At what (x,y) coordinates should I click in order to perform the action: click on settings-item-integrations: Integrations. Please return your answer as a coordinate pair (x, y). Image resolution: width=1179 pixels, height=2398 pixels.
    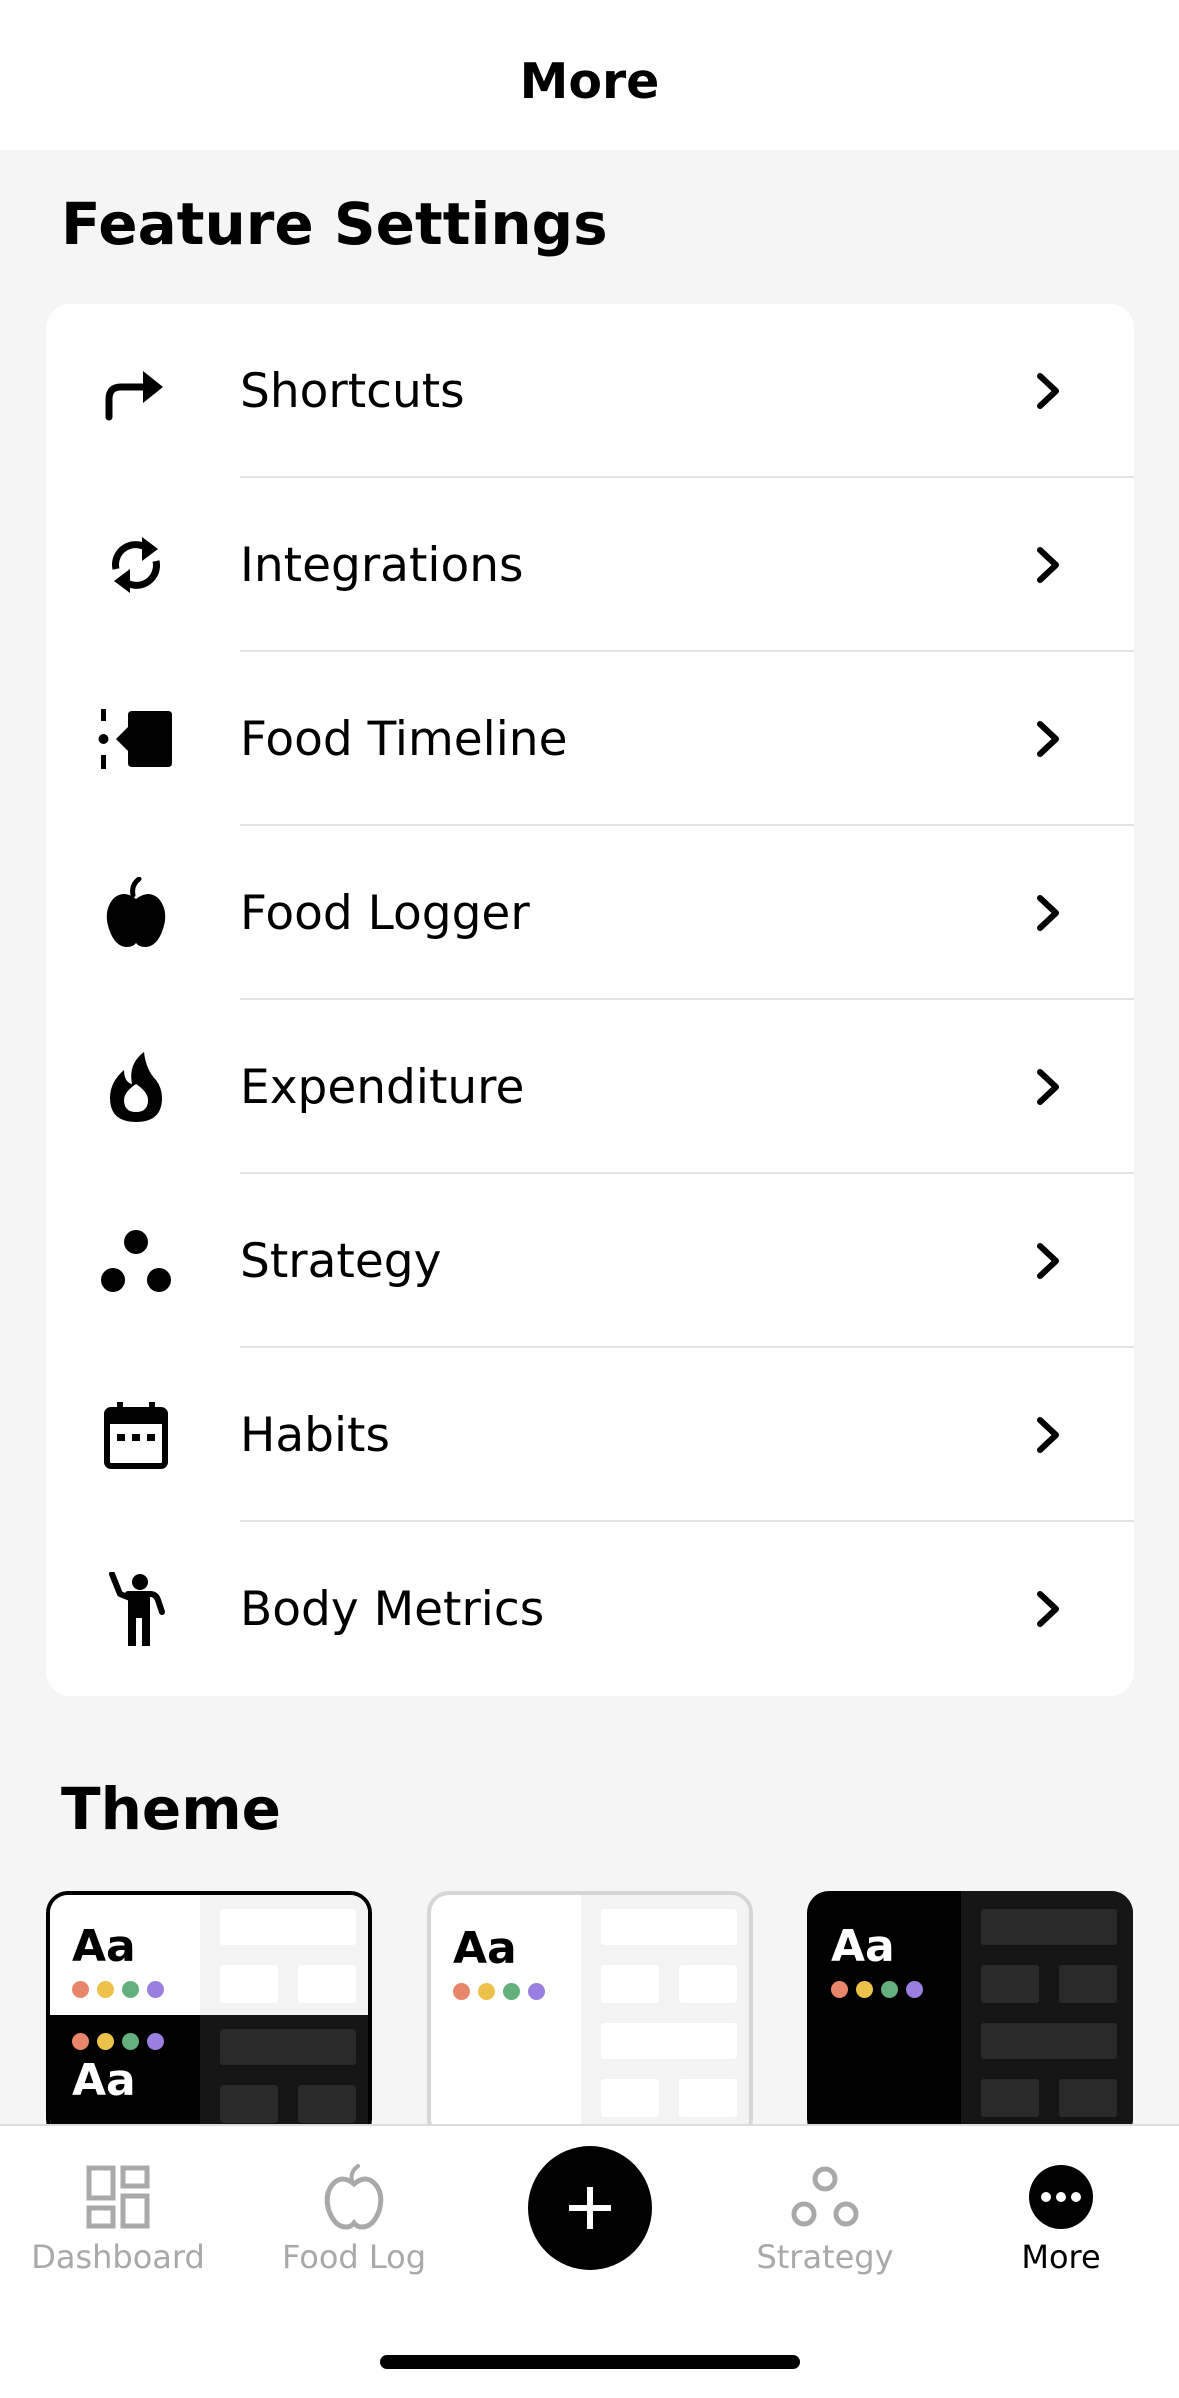
    Looking at the image, I should click on (590, 565).